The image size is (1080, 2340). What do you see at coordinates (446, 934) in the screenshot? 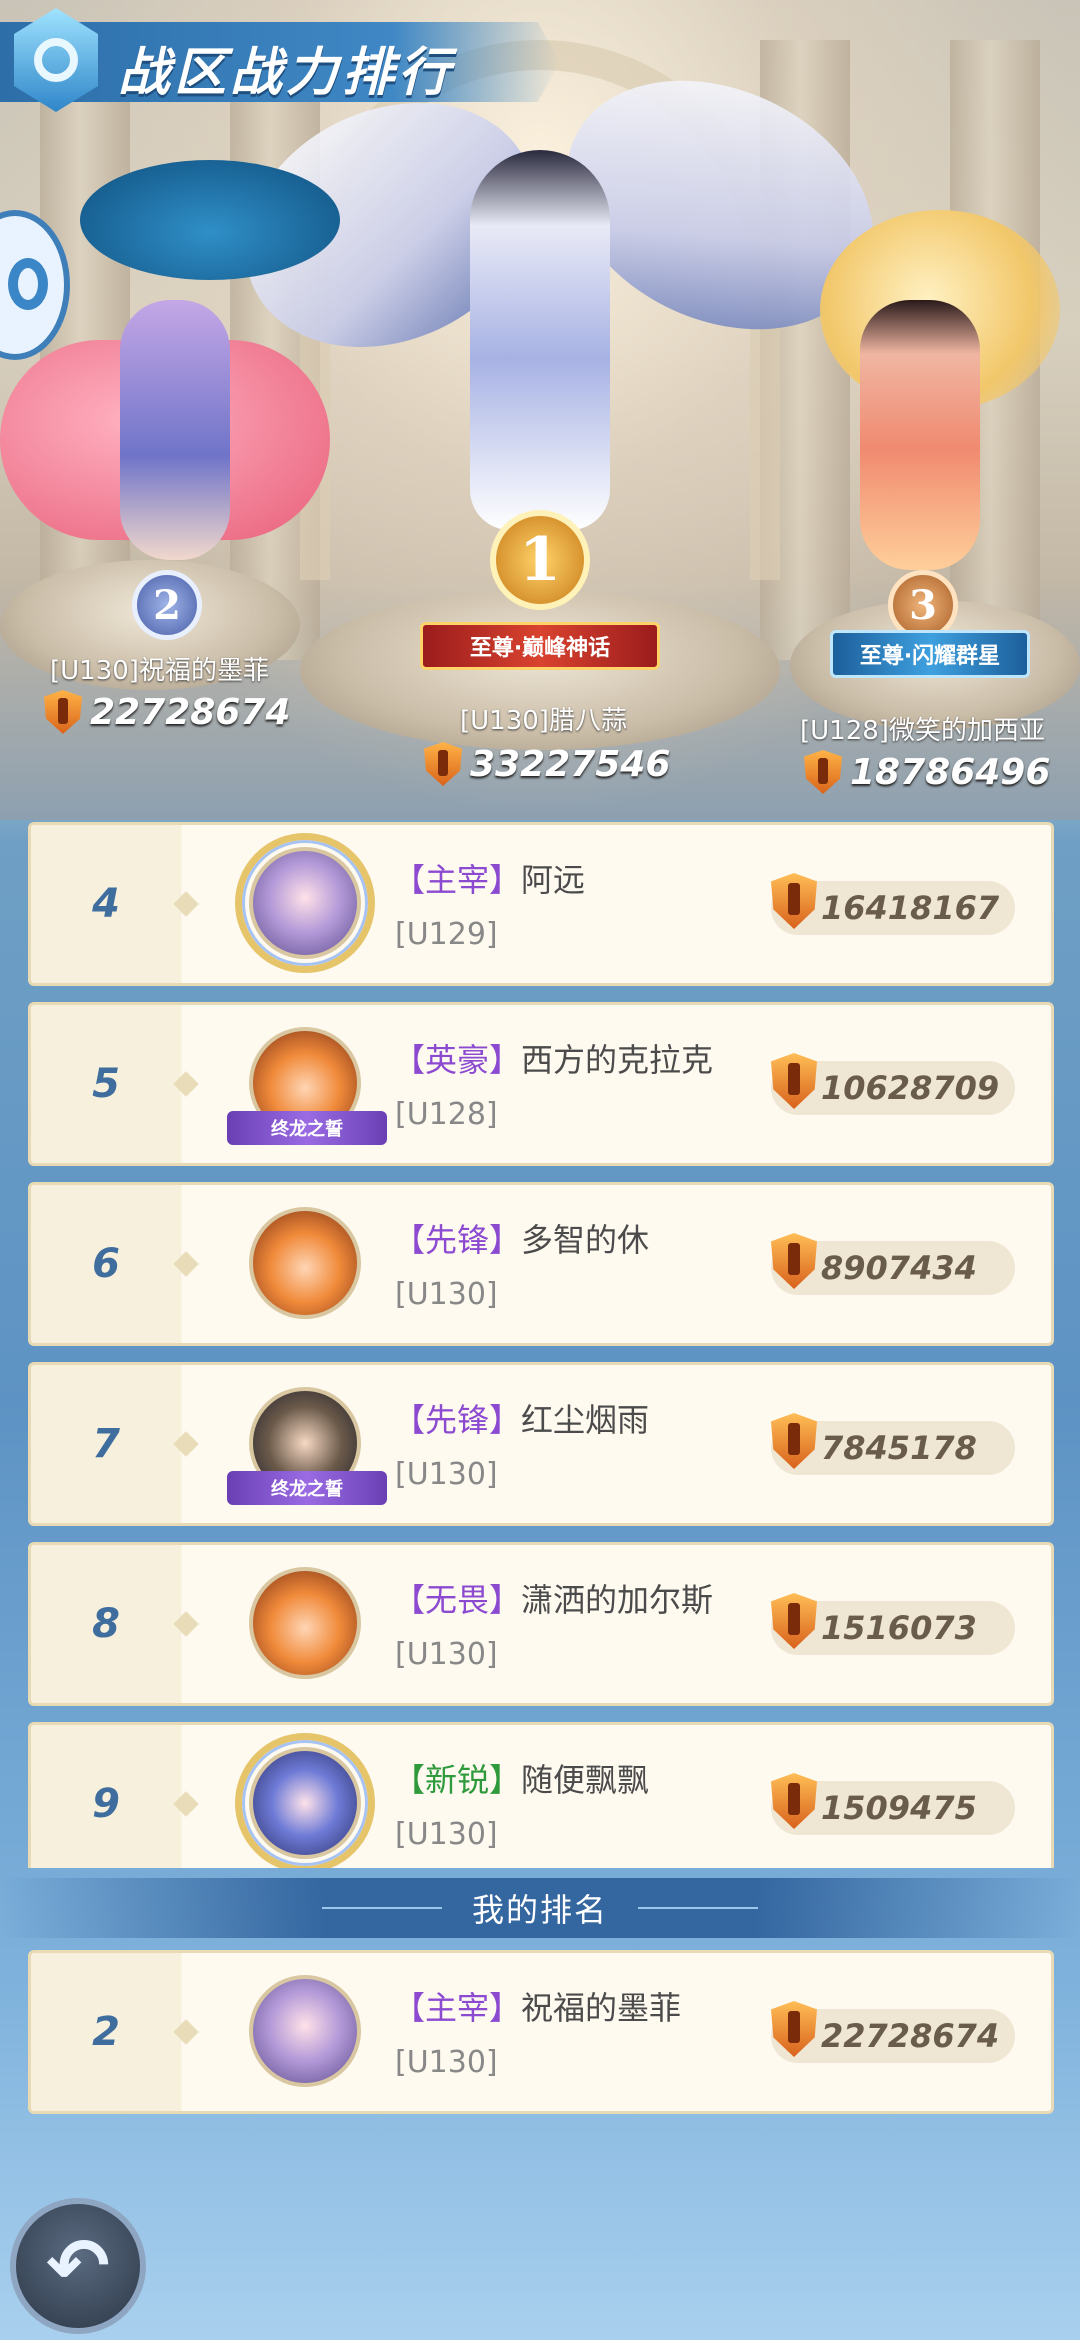
I see `player-server: [U129]` at bounding box center [446, 934].